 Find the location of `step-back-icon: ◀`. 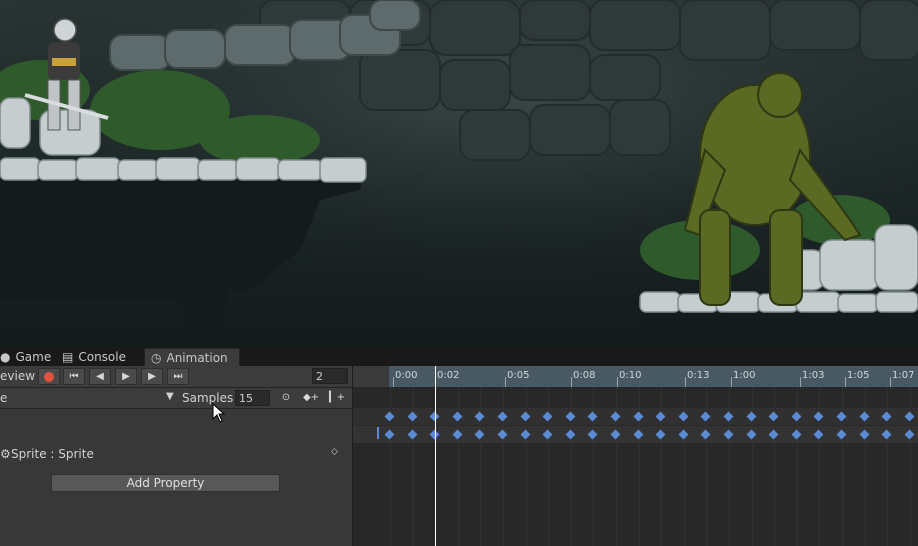

step-back-icon: ◀ is located at coordinates (100, 376).